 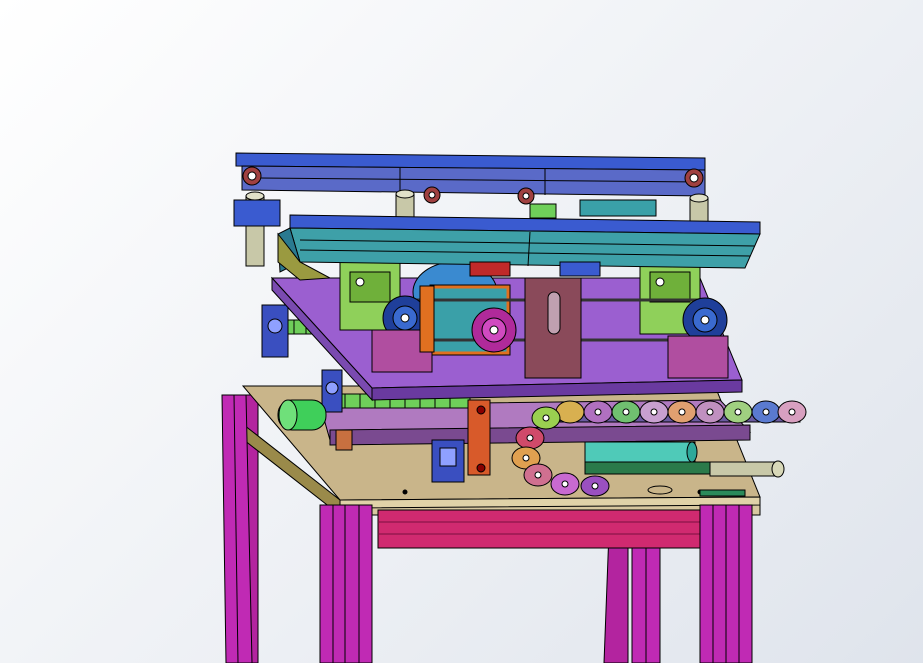 What do you see at coordinates (705, 320) in the screenshot?
I see `timing-pulley-right` at bounding box center [705, 320].